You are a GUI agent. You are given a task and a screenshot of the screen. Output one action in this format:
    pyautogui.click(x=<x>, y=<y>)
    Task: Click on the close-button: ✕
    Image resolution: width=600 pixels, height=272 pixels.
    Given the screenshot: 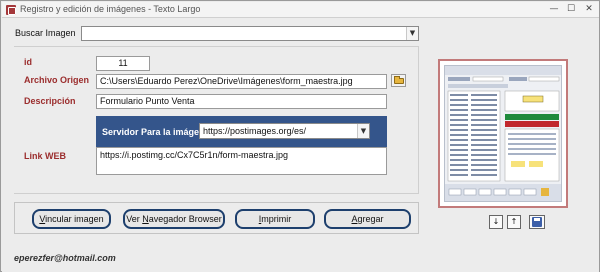 What is the action you would take?
    pyautogui.click(x=589, y=9)
    